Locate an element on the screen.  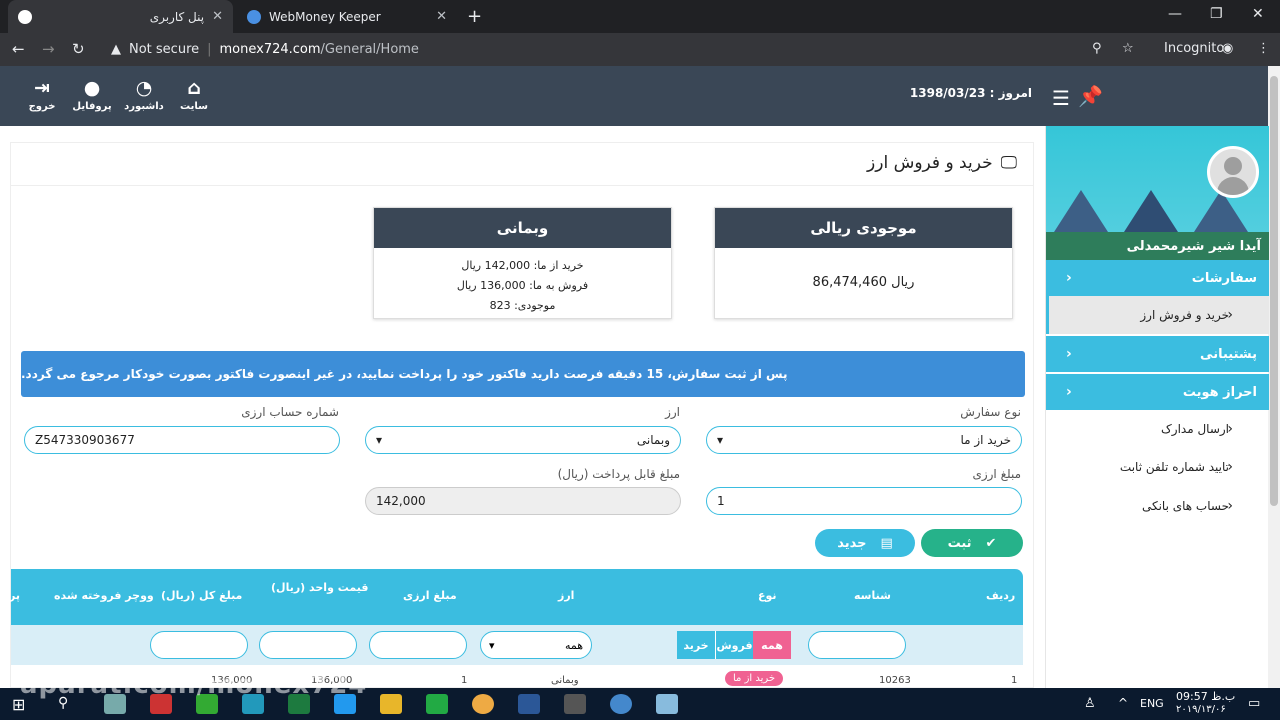
minimize-icon: — is located at coordinates (1175, 14).